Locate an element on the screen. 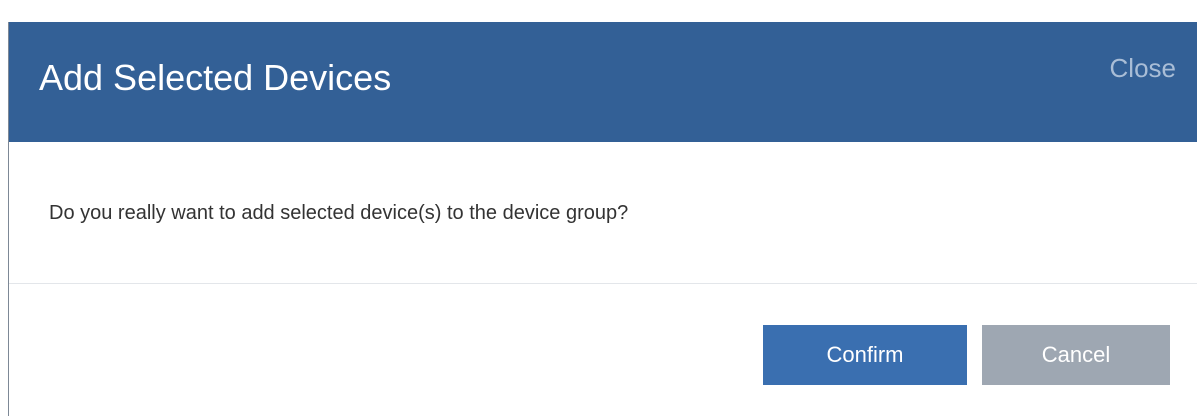 This screenshot has width=1197, height=416. close-link: Close is located at coordinates (1143, 68).